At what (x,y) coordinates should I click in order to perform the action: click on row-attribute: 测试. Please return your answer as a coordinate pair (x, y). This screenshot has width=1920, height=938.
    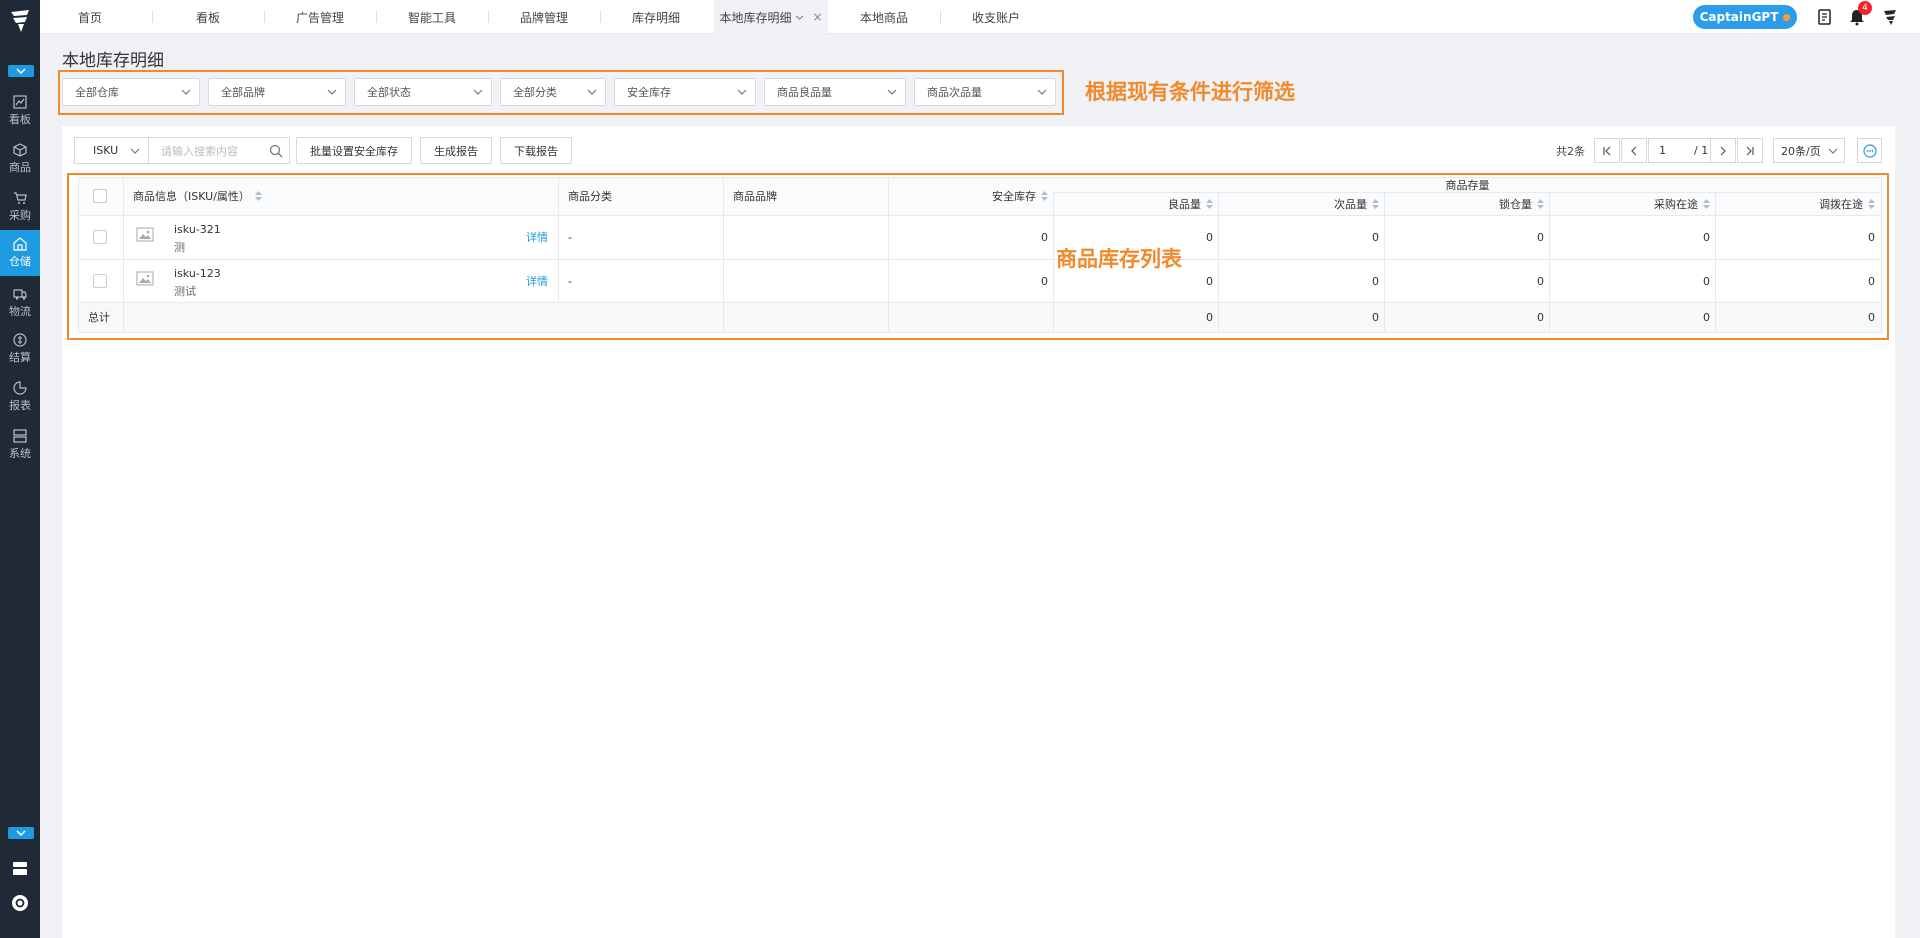
    Looking at the image, I should click on (185, 291).